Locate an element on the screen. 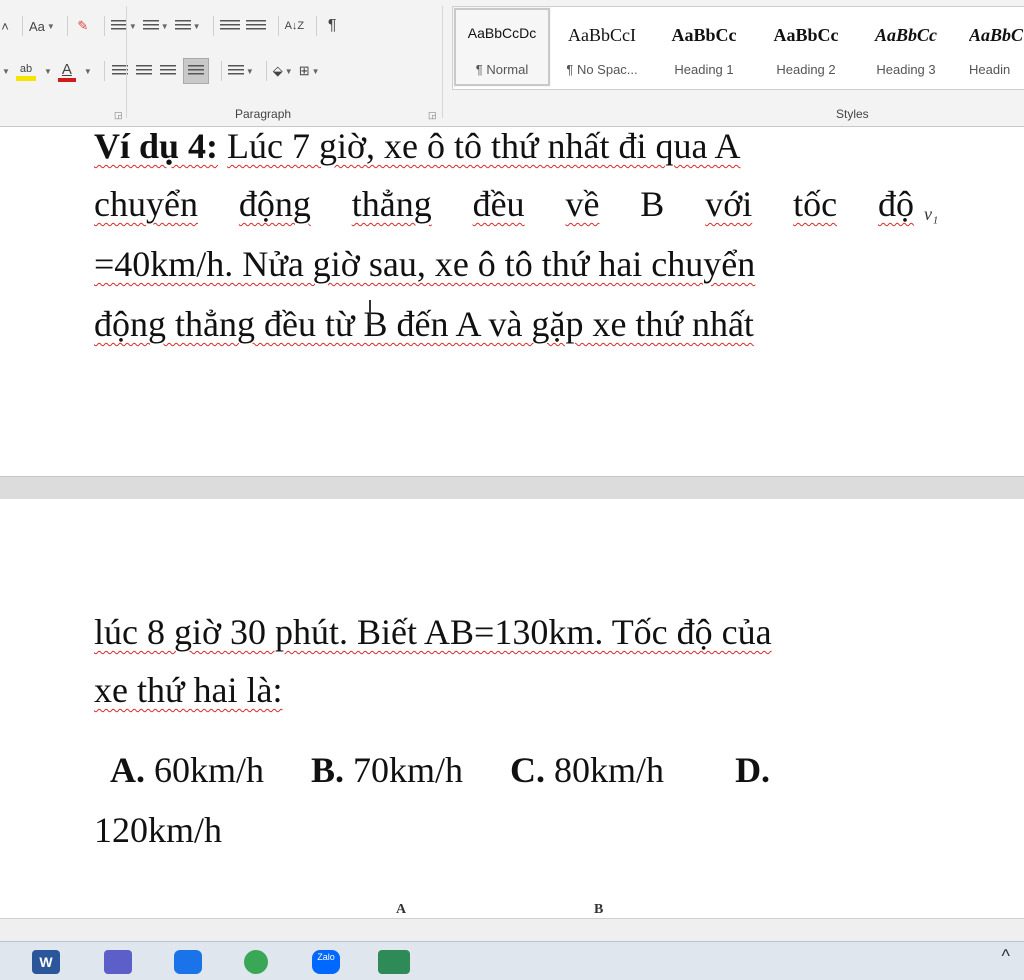 The image size is (1024, 980). word: độ is located at coordinates (895, 204).